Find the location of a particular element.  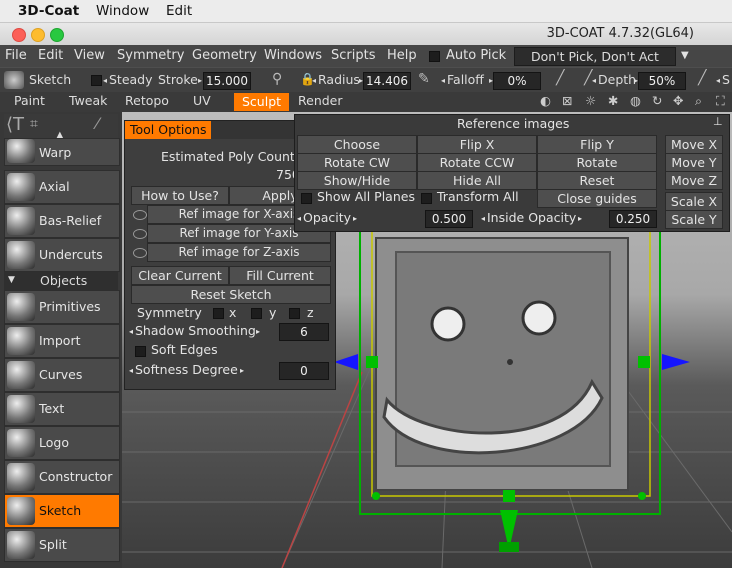

pan-view-icon: ✥ is located at coordinates (678, 100).